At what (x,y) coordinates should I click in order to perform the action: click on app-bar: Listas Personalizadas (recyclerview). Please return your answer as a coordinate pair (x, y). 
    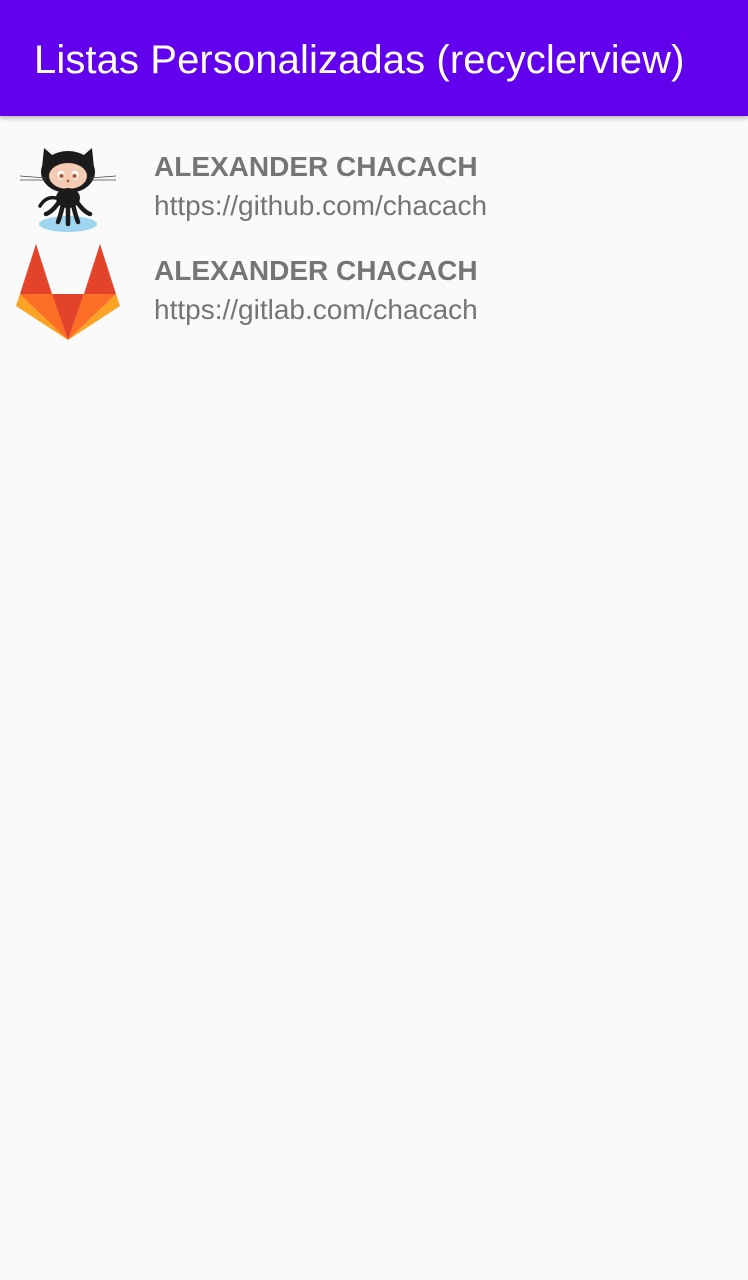
    Looking at the image, I should click on (374, 58).